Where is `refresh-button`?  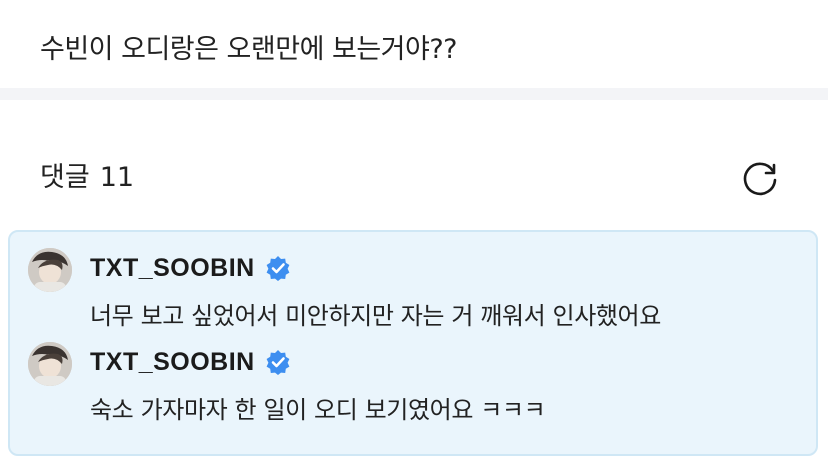
refresh-button is located at coordinates (761, 178).